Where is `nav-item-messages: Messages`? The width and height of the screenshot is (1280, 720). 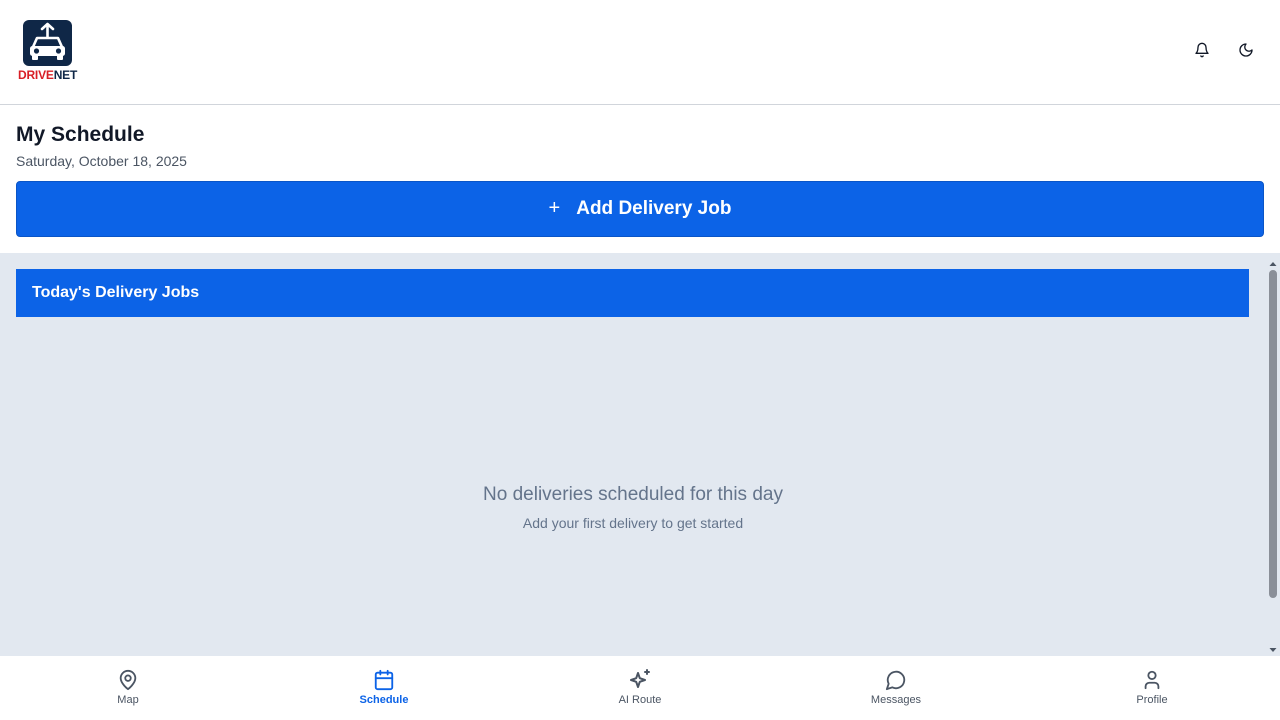
nav-item-messages: Messages is located at coordinates (896, 688).